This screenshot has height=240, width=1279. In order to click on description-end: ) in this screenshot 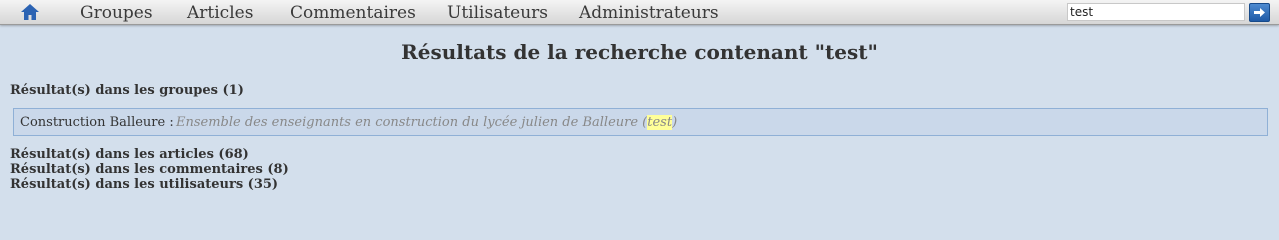, I will do `click(675, 122)`.